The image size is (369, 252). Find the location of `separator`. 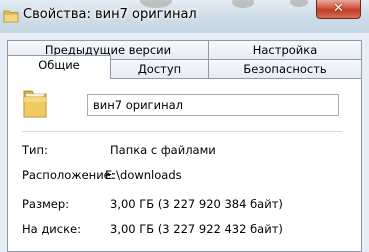

separator is located at coordinates (182, 131).